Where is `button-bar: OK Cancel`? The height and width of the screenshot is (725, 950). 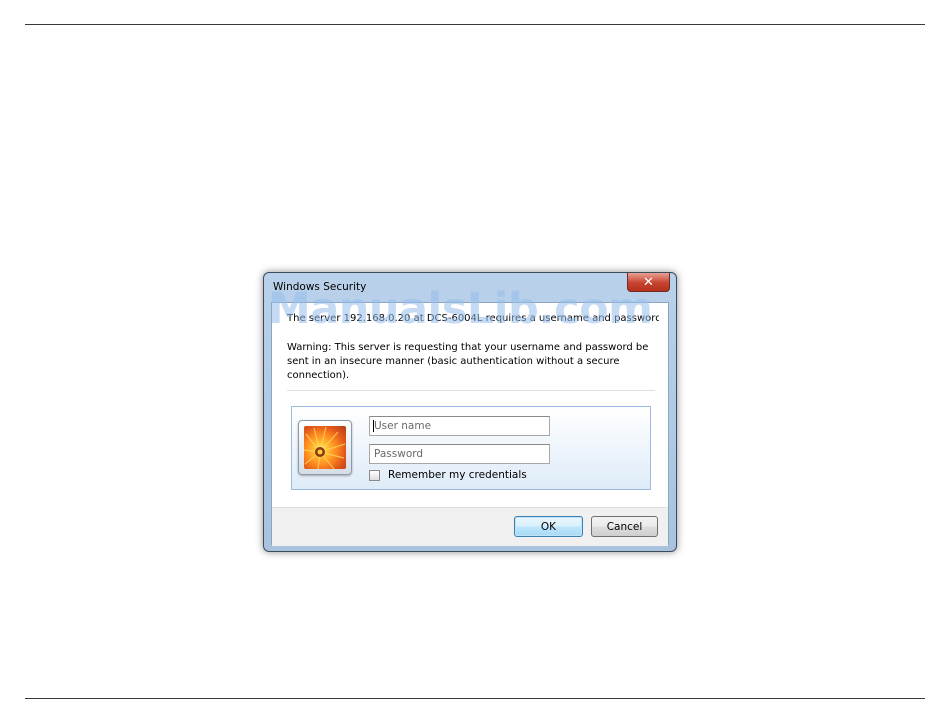
button-bar: OK Cancel is located at coordinates (470, 526).